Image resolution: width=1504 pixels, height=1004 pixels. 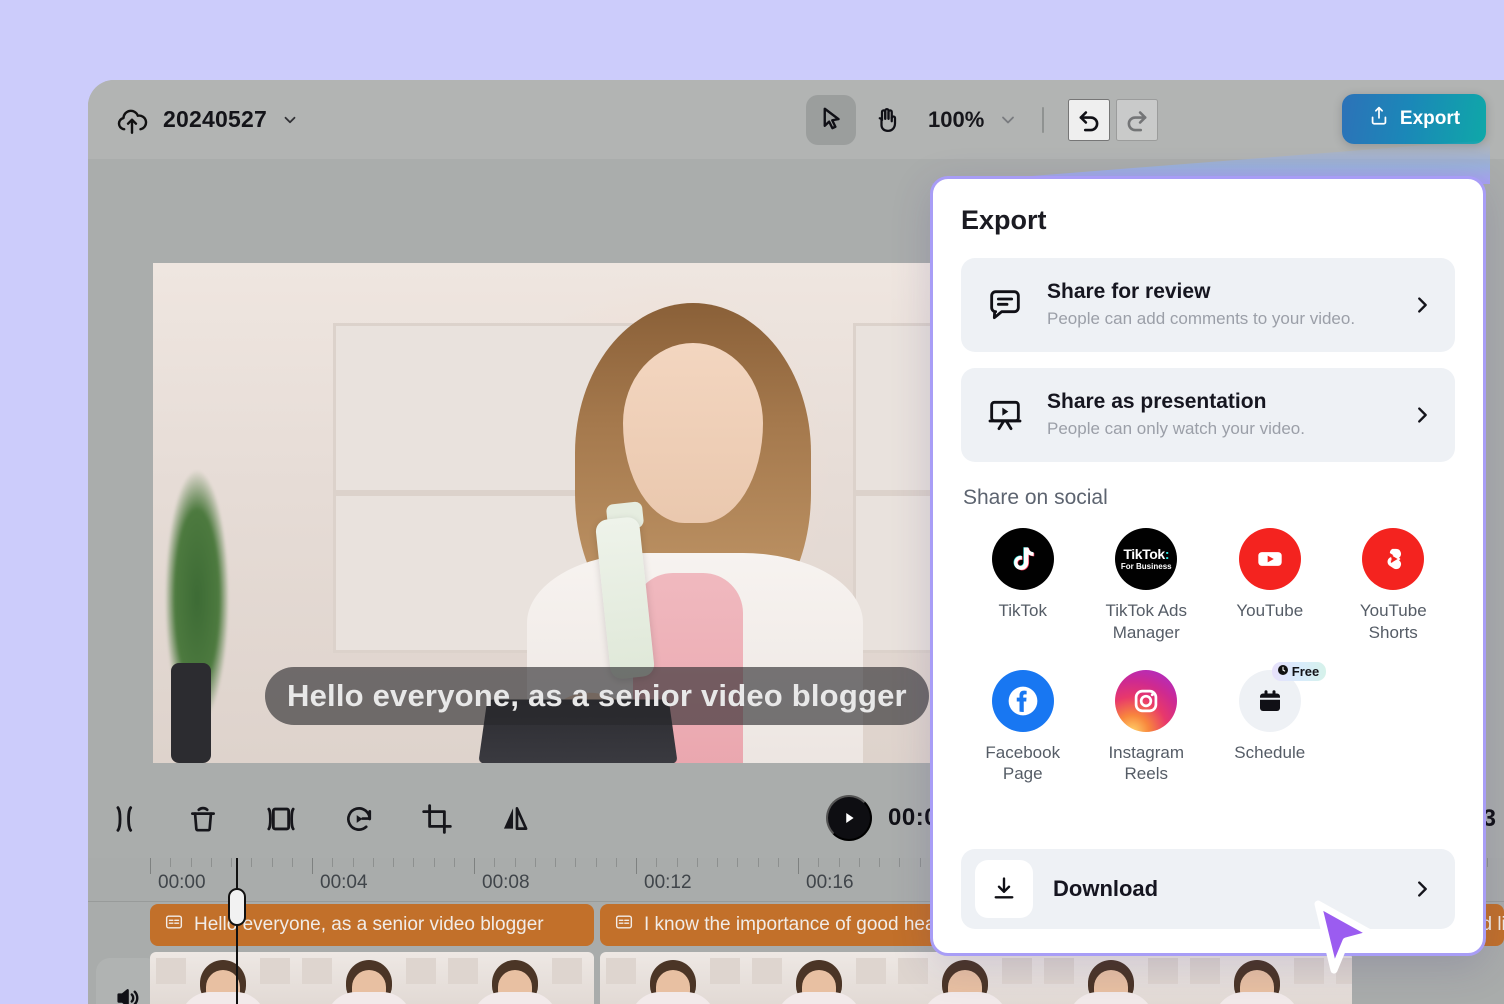 I want to click on social-item-youtube: YouTube, so click(x=1270, y=586).